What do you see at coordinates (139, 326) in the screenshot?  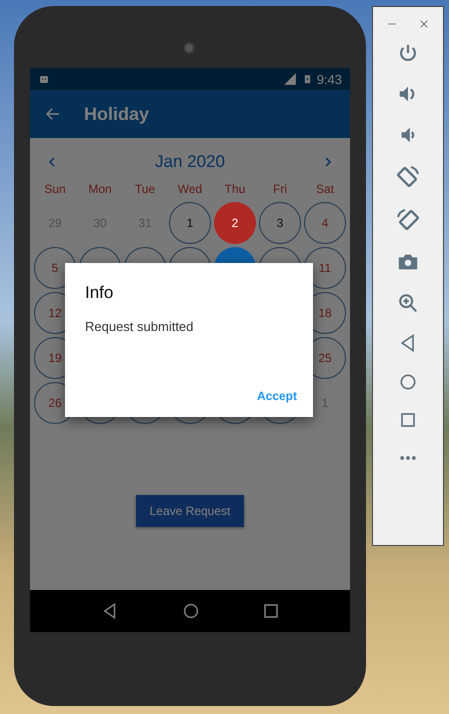 I see `dialog-message: Request submitted` at bounding box center [139, 326].